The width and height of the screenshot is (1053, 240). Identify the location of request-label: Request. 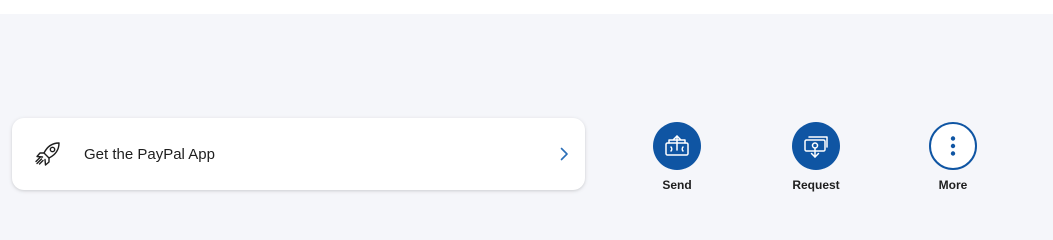
(816, 185).